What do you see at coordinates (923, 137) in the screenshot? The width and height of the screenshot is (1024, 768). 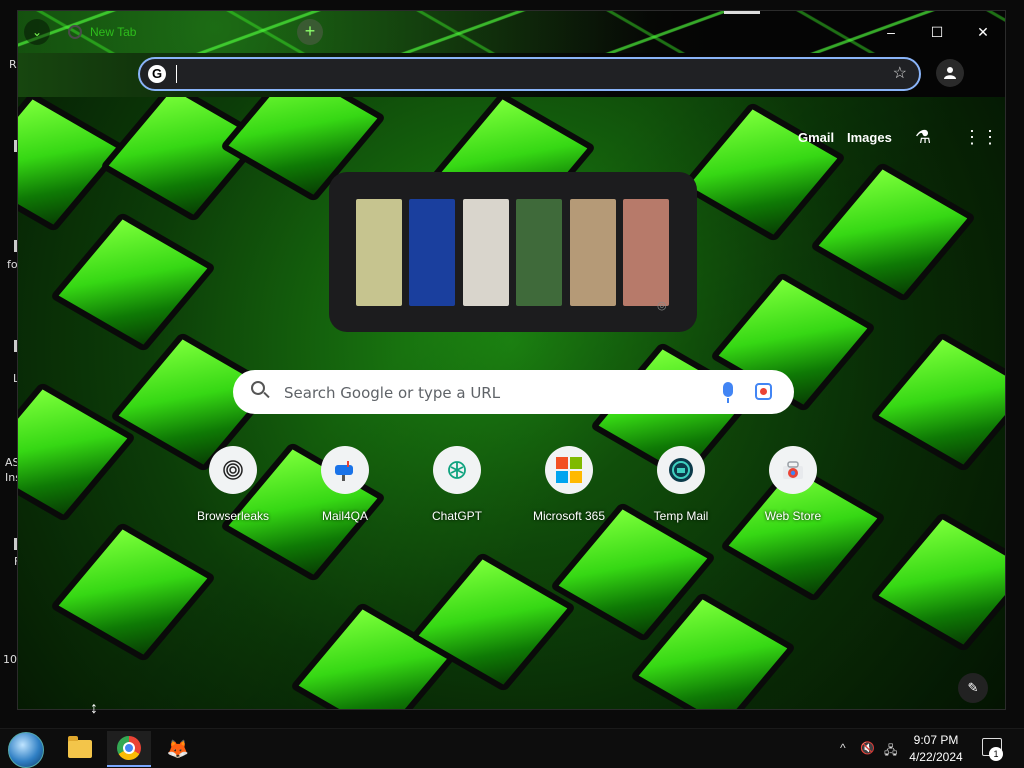 I see `labs-flask-icon: ⚗` at bounding box center [923, 137].